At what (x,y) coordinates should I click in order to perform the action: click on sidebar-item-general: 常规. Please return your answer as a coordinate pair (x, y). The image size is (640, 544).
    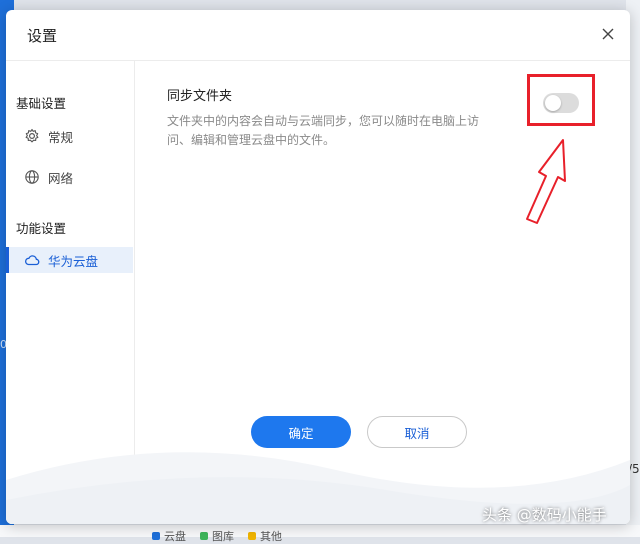
    Looking at the image, I should click on (69, 136).